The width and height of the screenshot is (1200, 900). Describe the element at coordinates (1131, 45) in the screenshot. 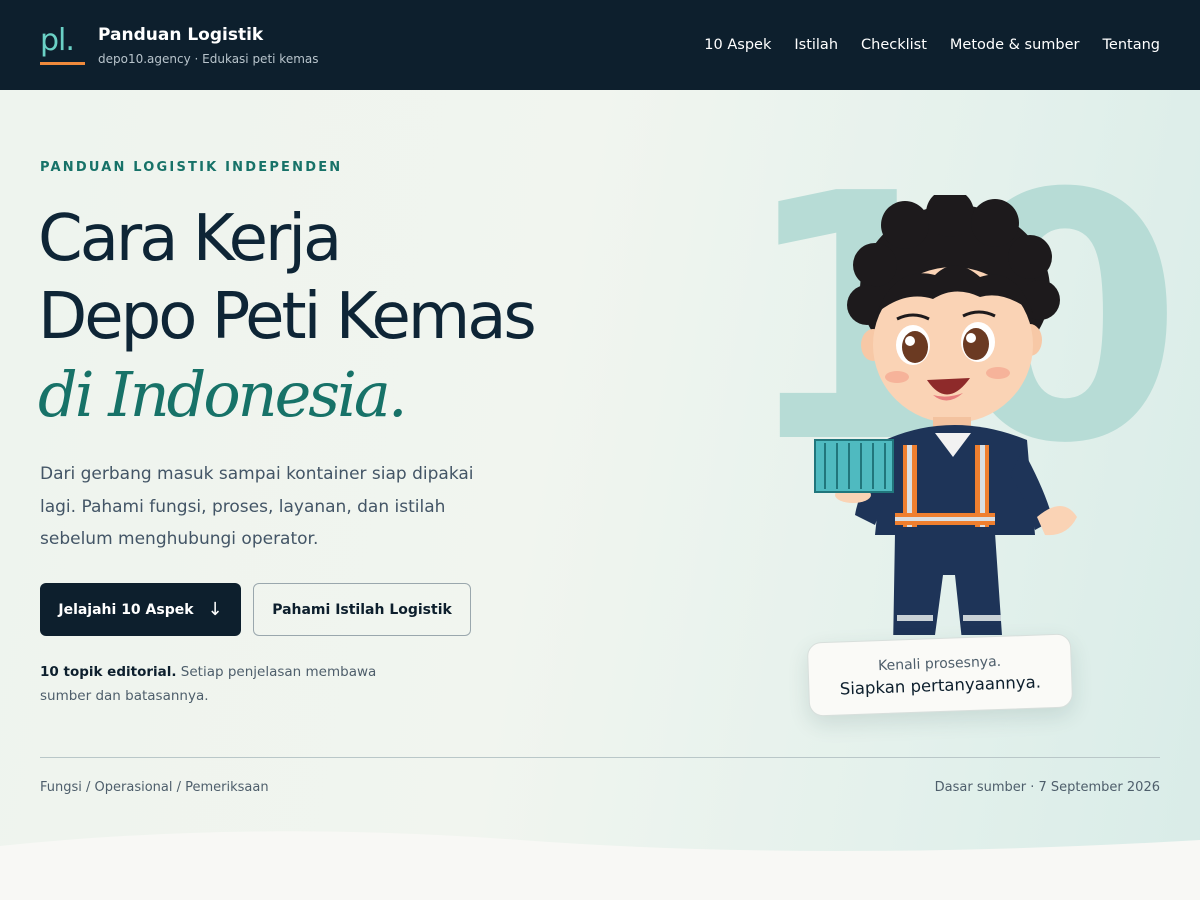

I see `nav-link-tentang: Tentang` at that location.